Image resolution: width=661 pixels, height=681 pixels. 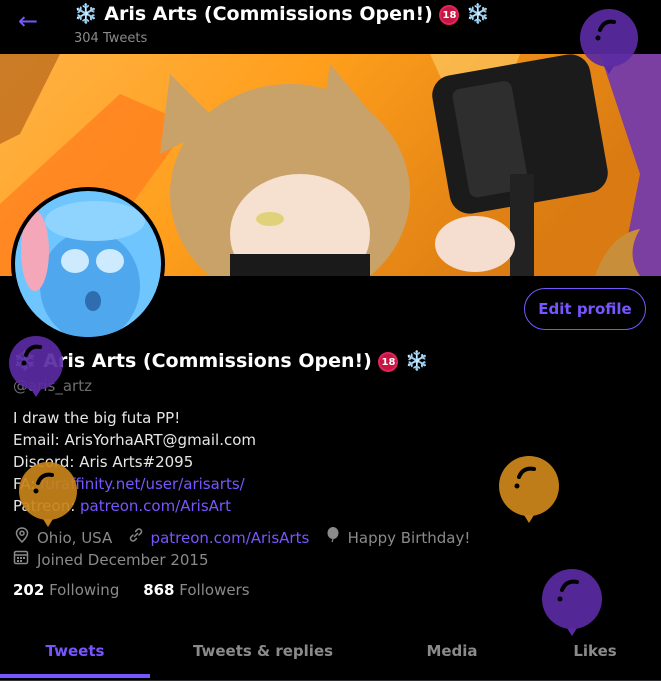 I want to click on tweet-count: 304 Tweets, so click(x=111, y=38).